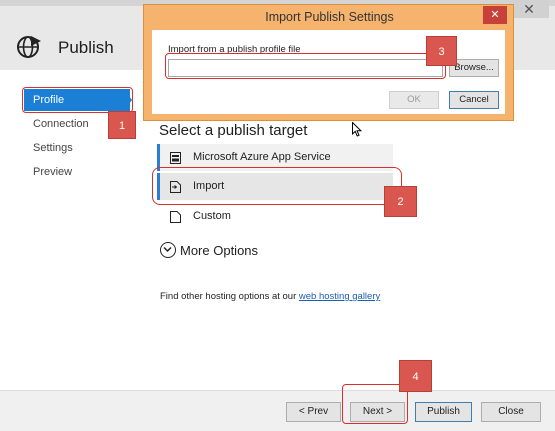 This screenshot has height=431, width=555. Describe the element at coordinates (229, 296) in the screenshot. I see `hosting-text: Find other hosting options at our` at that location.